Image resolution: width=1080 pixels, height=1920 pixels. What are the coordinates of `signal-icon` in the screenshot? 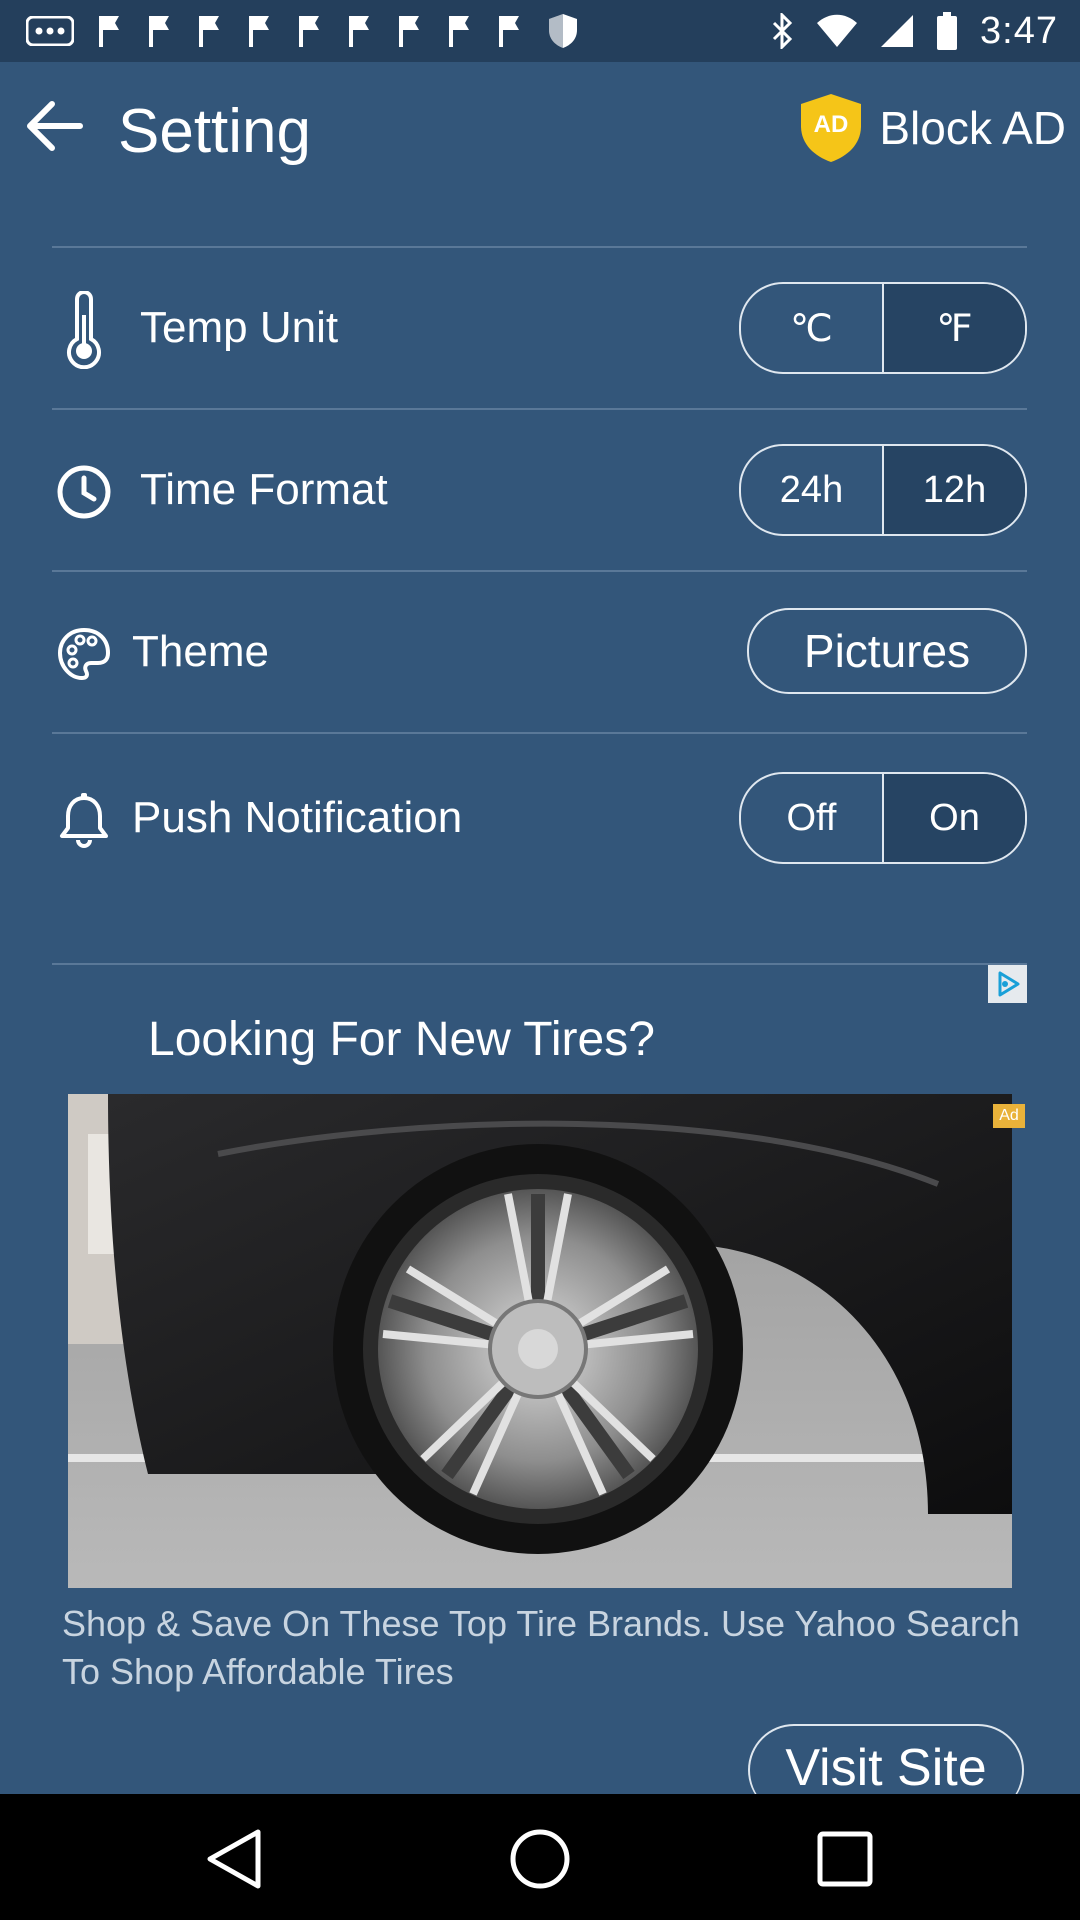 It's located at (897, 31).